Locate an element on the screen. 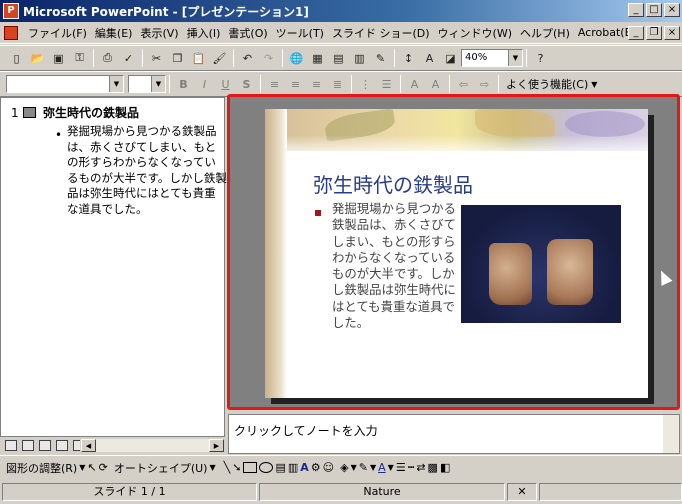 This screenshot has height=504, width=682. grayscale-icon: ◪ is located at coordinates (450, 58).